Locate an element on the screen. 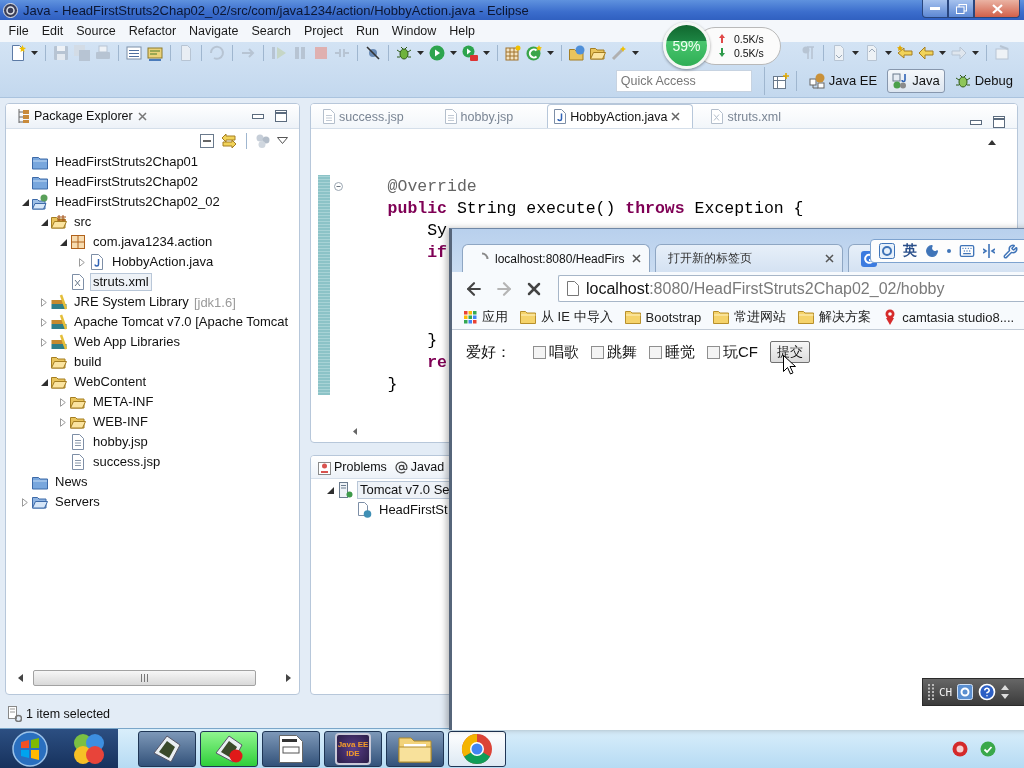 The width and height of the screenshot is (1024, 768). view-tab: Javad is located at coordinates (417, 467).